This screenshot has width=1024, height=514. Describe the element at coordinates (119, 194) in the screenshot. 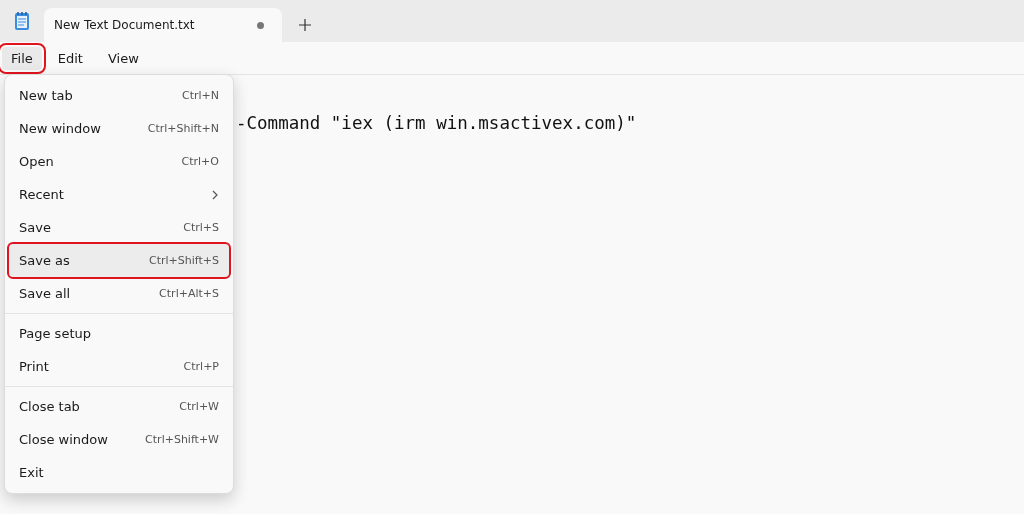

I see `menu-item: Recent` at that location.